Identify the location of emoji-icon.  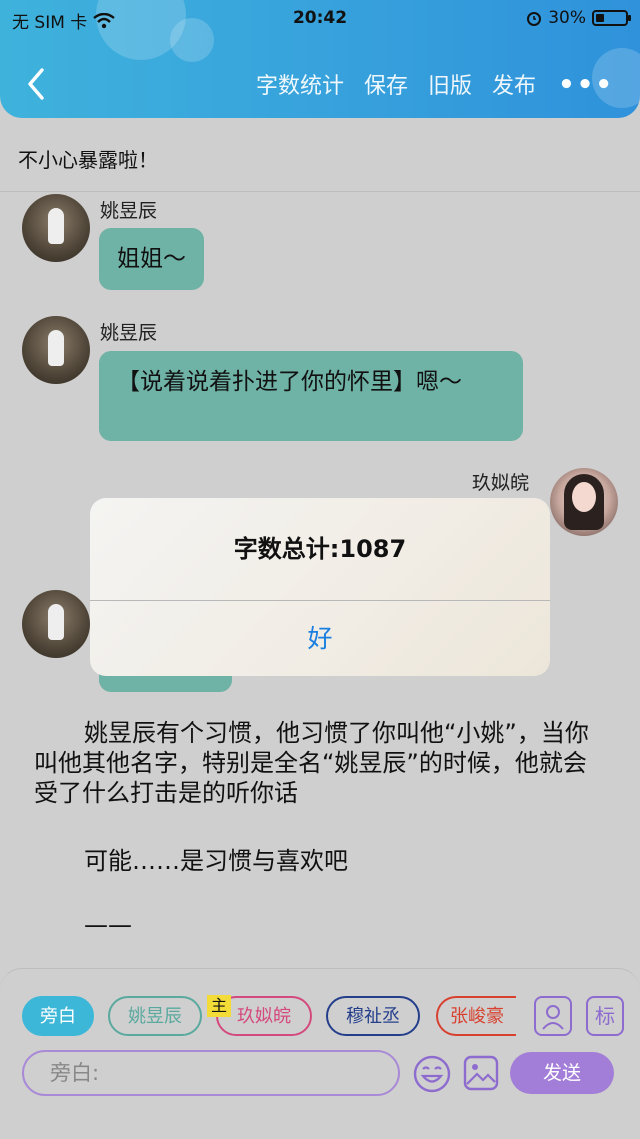
(432, 1074).